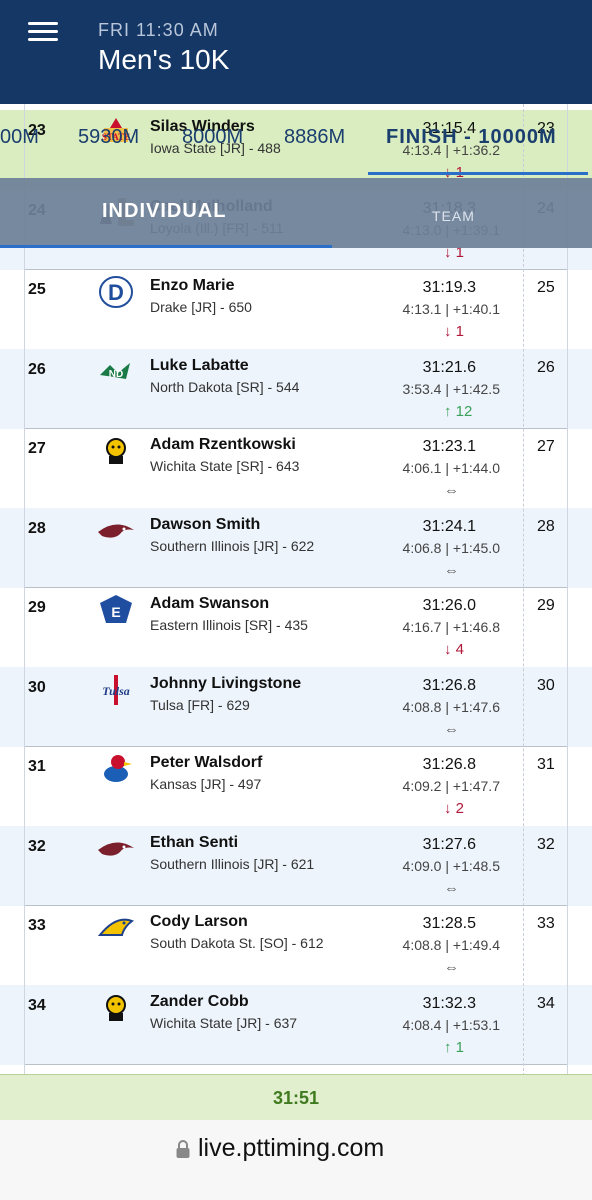  What do you see at coordinates (546, 605) in the screenshot?
I see `team-place: 29` at bounding box center [546, 605].